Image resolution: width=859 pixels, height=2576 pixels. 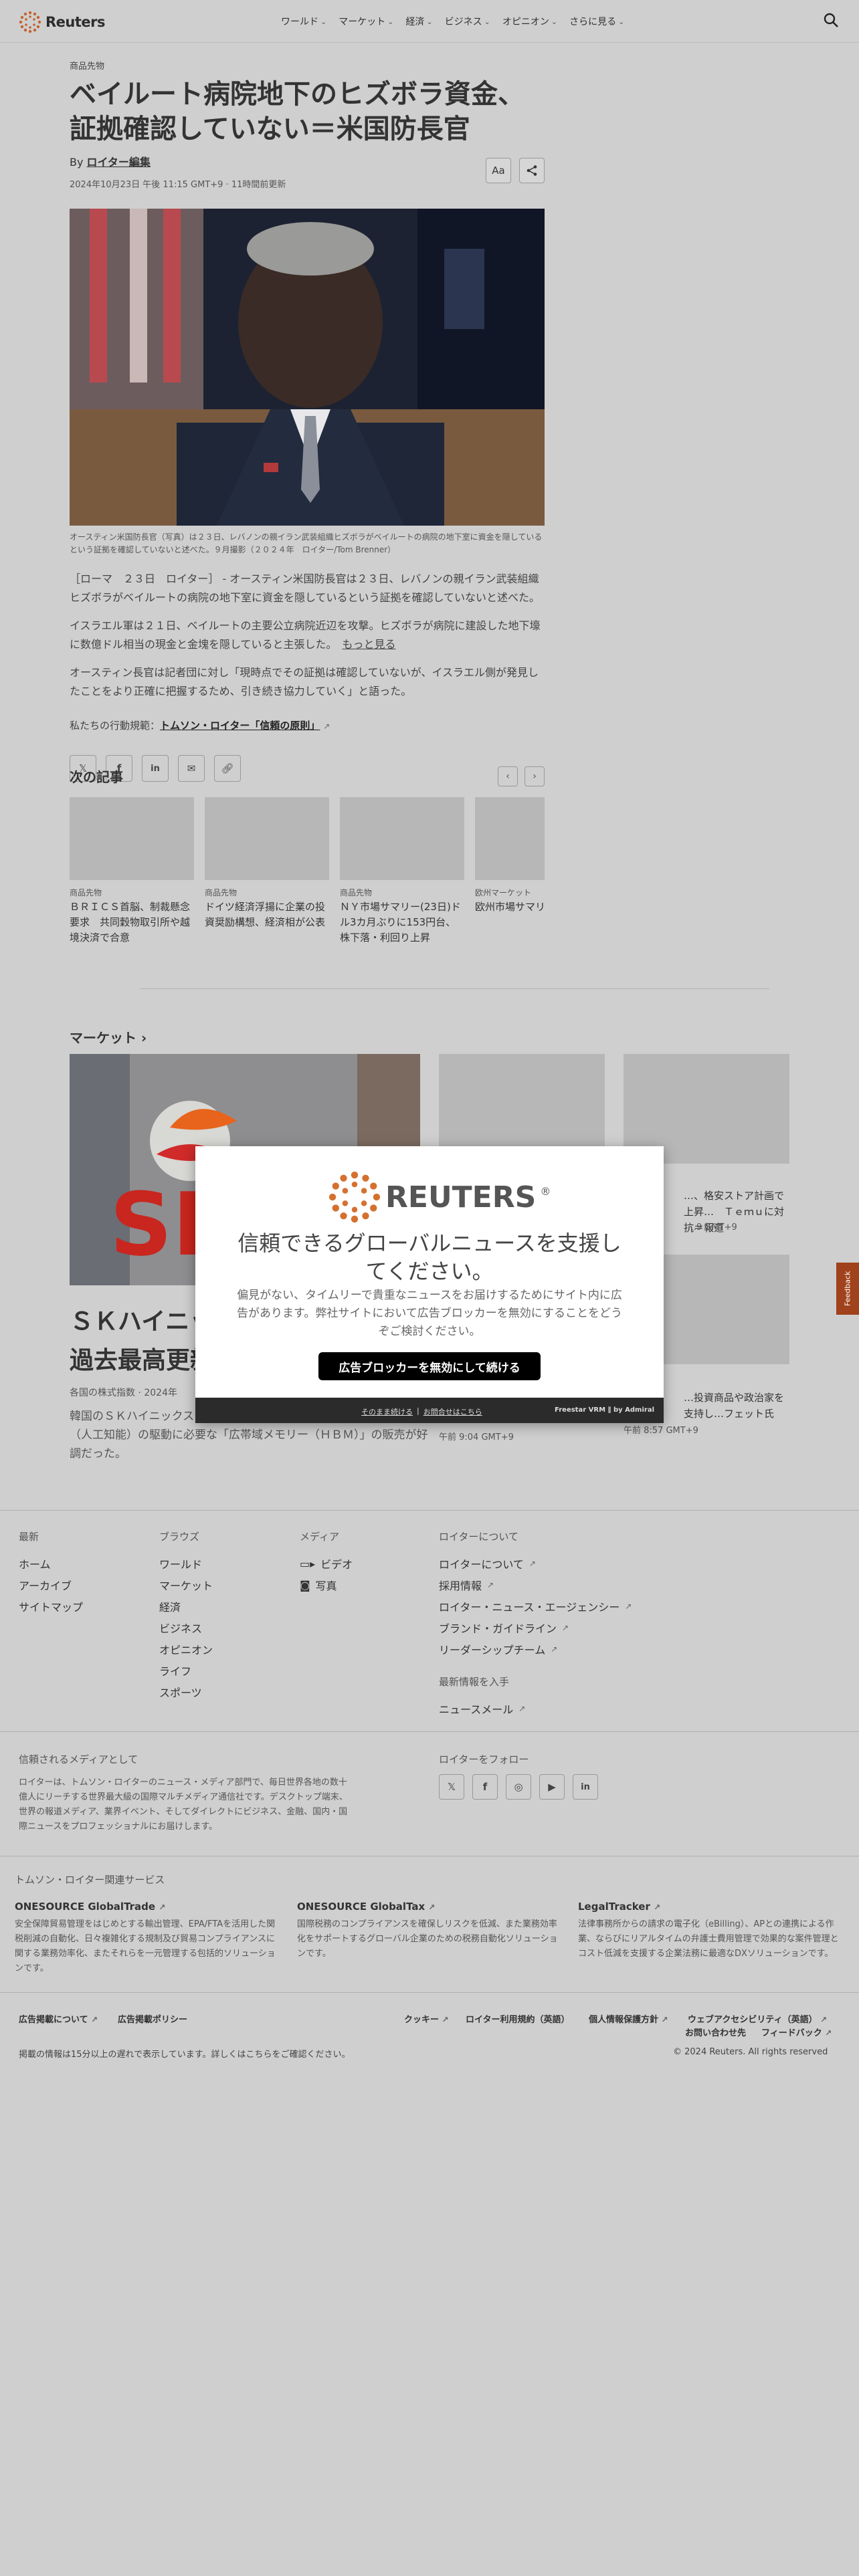 I want to click on footer-link-label: ロイター・ニュース・エージェンシー, so click(x=529, y=1607).